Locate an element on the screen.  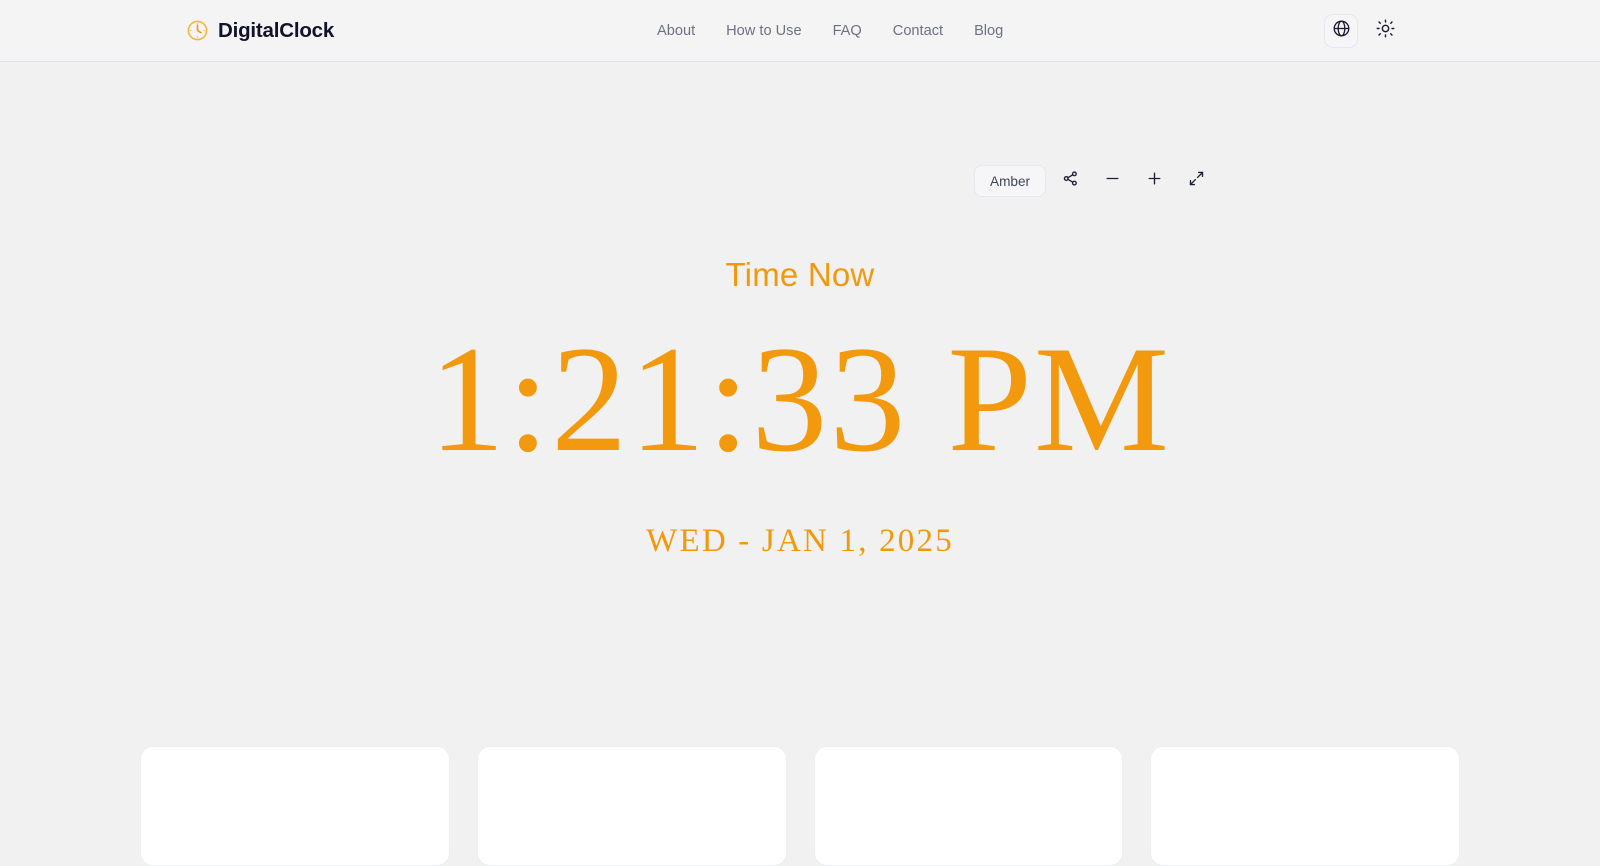
theme-name-button: Amber is located at coordinates (1010, 181).